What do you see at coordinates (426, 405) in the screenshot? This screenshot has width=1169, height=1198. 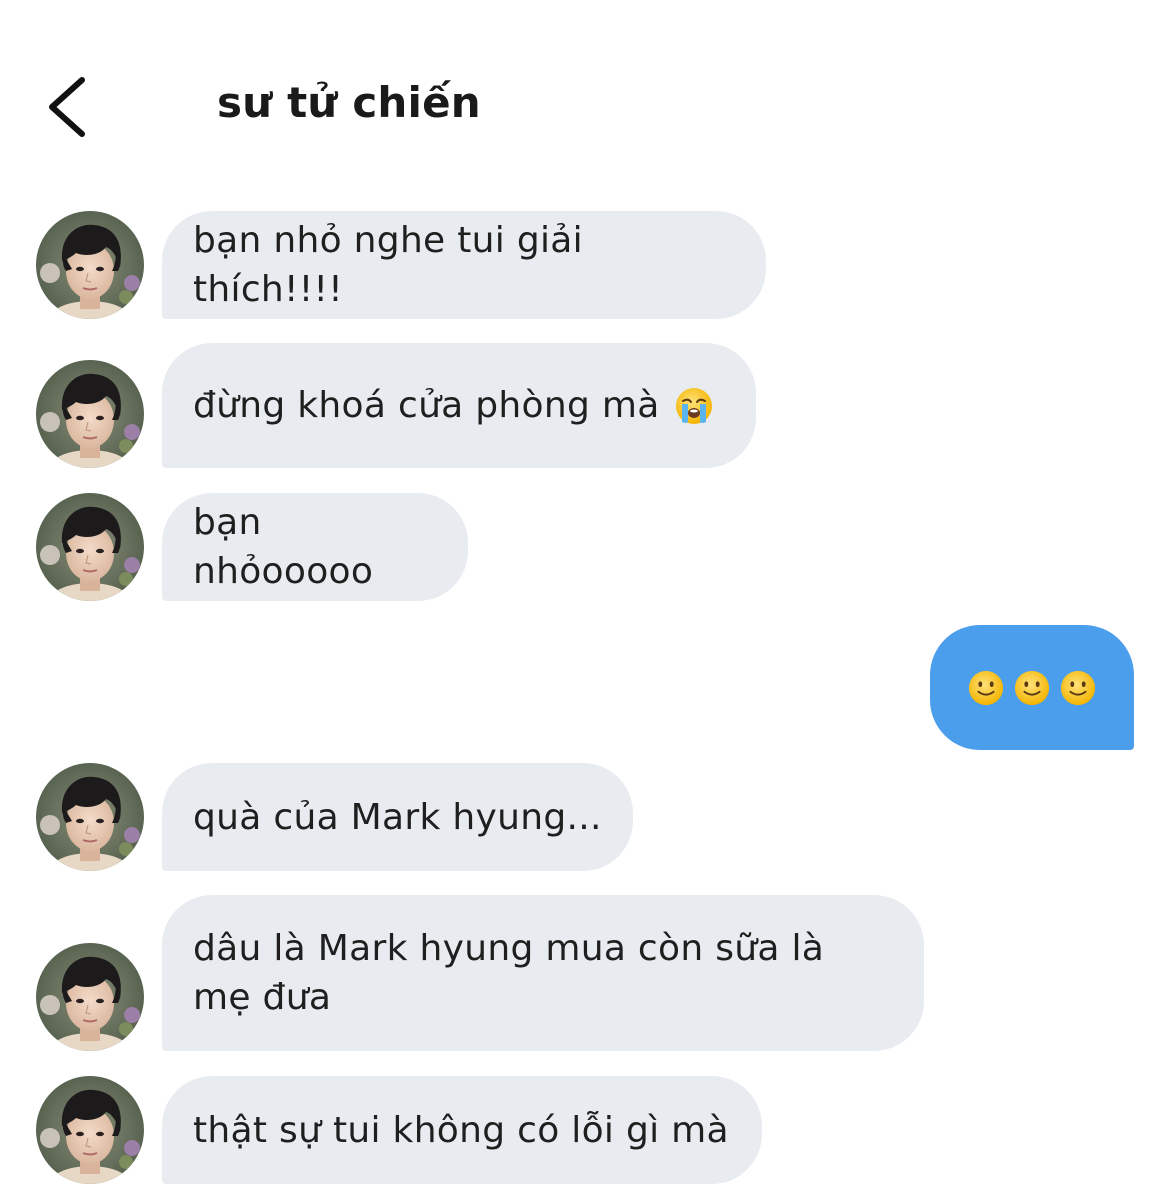 I see `message-text: đừng khoá cửa phòng mà` at bounding box center [426, 405].